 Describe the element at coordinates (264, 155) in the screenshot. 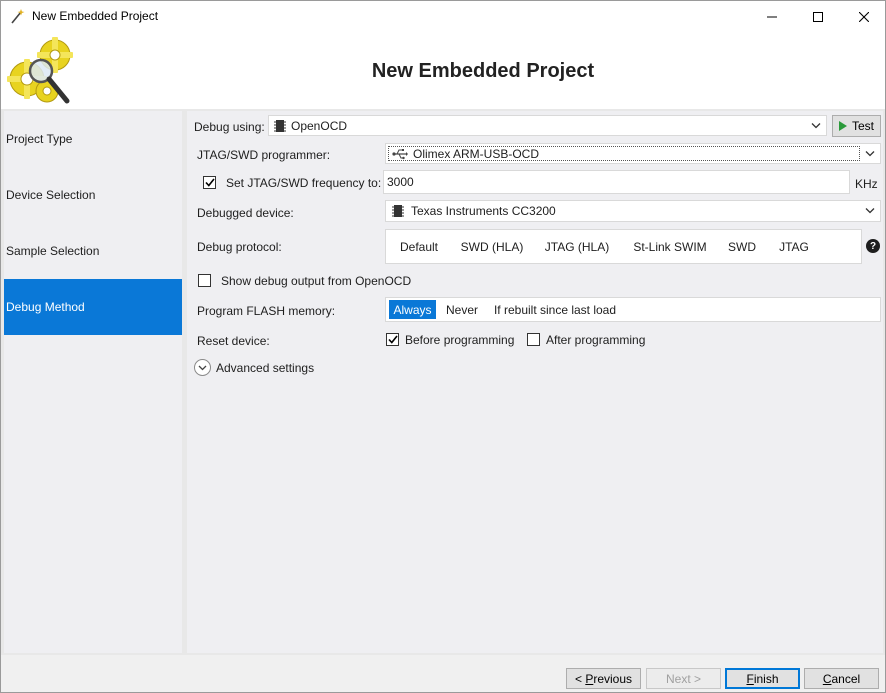

I see `programmer-label: JTAG/SWD programmer:` at that location.